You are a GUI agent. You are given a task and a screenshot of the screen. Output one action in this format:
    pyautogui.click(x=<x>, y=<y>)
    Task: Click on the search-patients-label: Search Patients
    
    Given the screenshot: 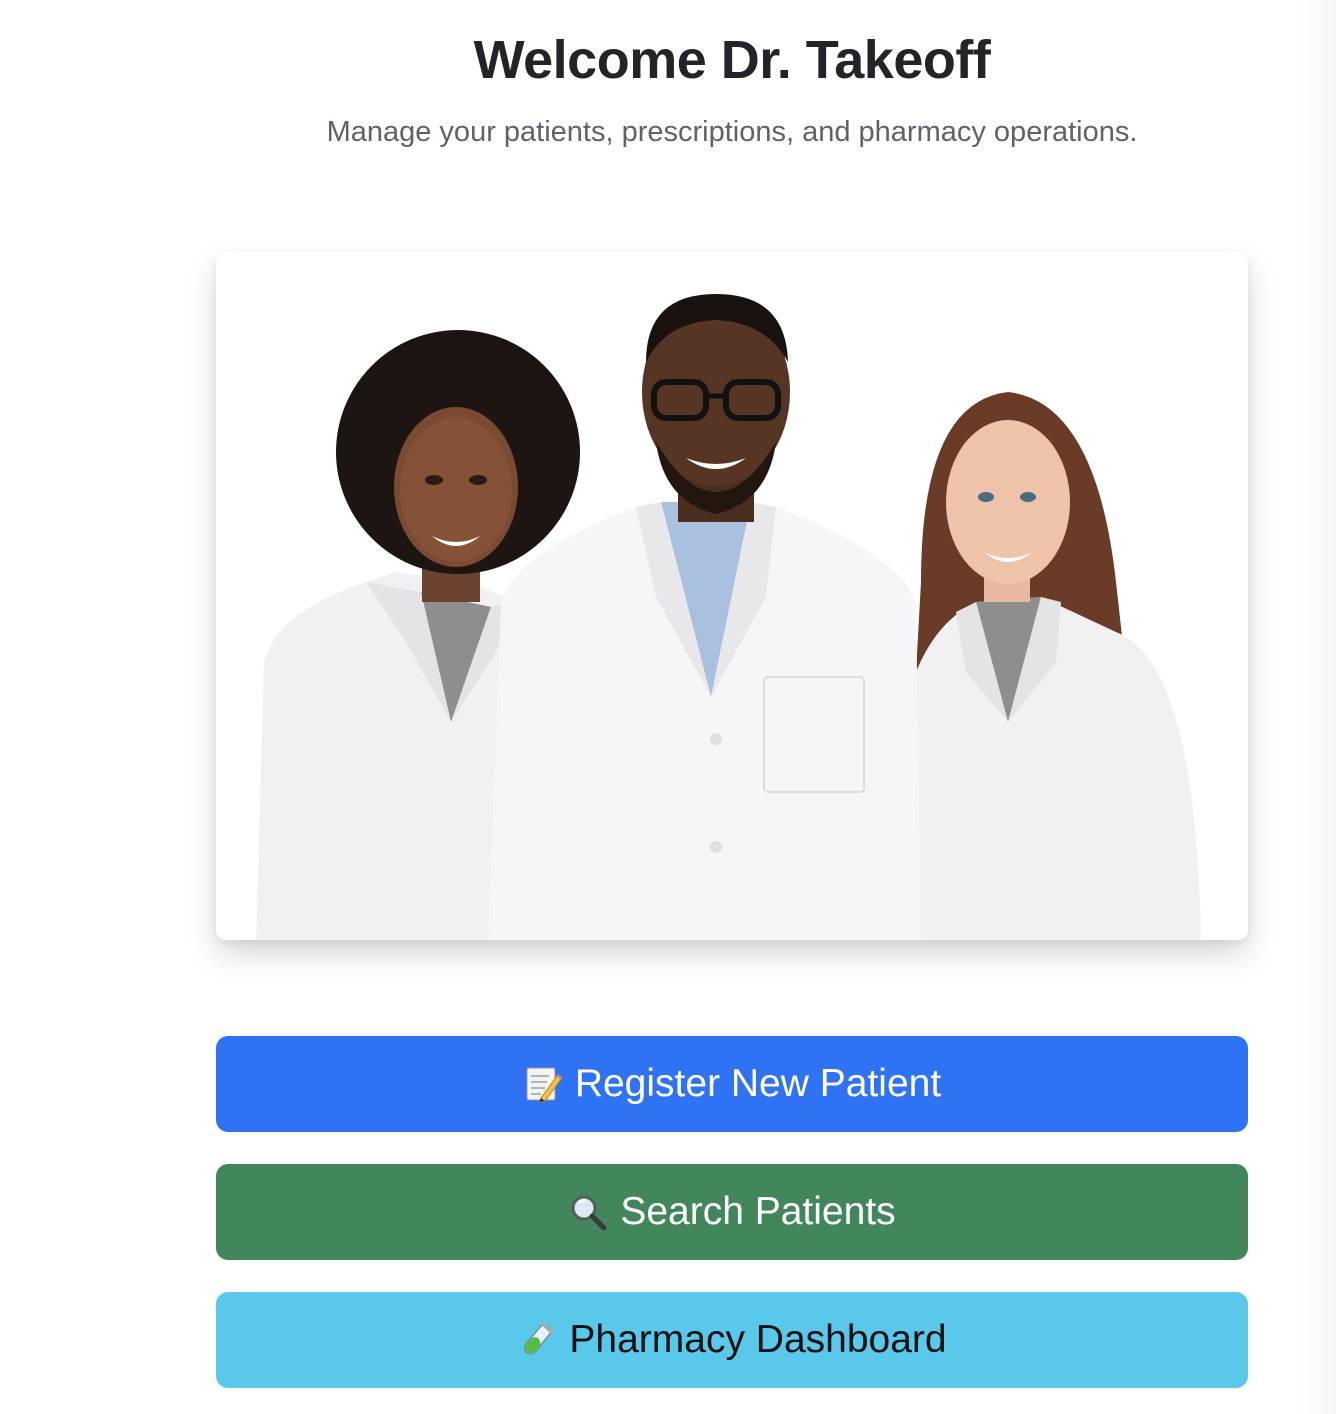 What is the action you would take?
    pyautogui.click(x=758, y=1211)
    